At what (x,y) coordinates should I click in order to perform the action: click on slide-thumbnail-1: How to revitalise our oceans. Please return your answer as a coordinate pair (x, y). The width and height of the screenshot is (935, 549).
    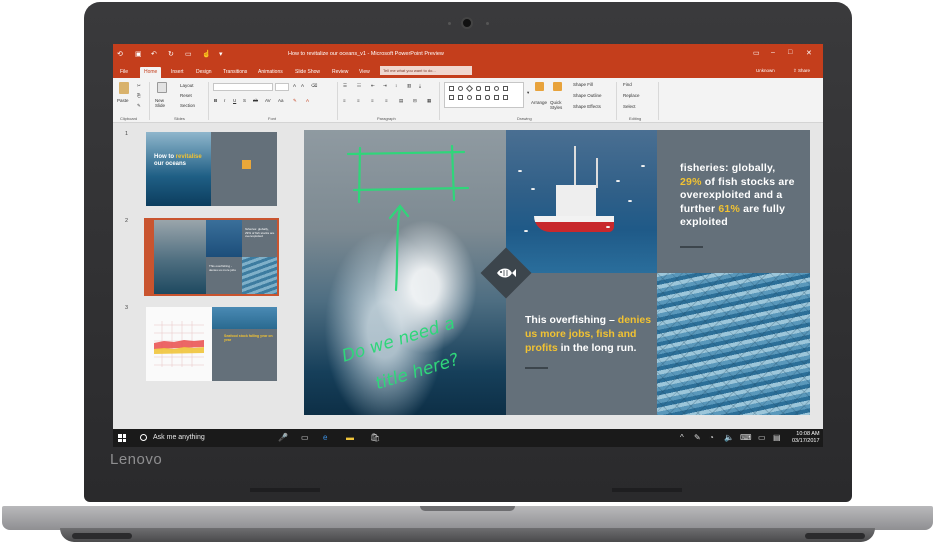
    Looking at the image, I should click on (211, 169).